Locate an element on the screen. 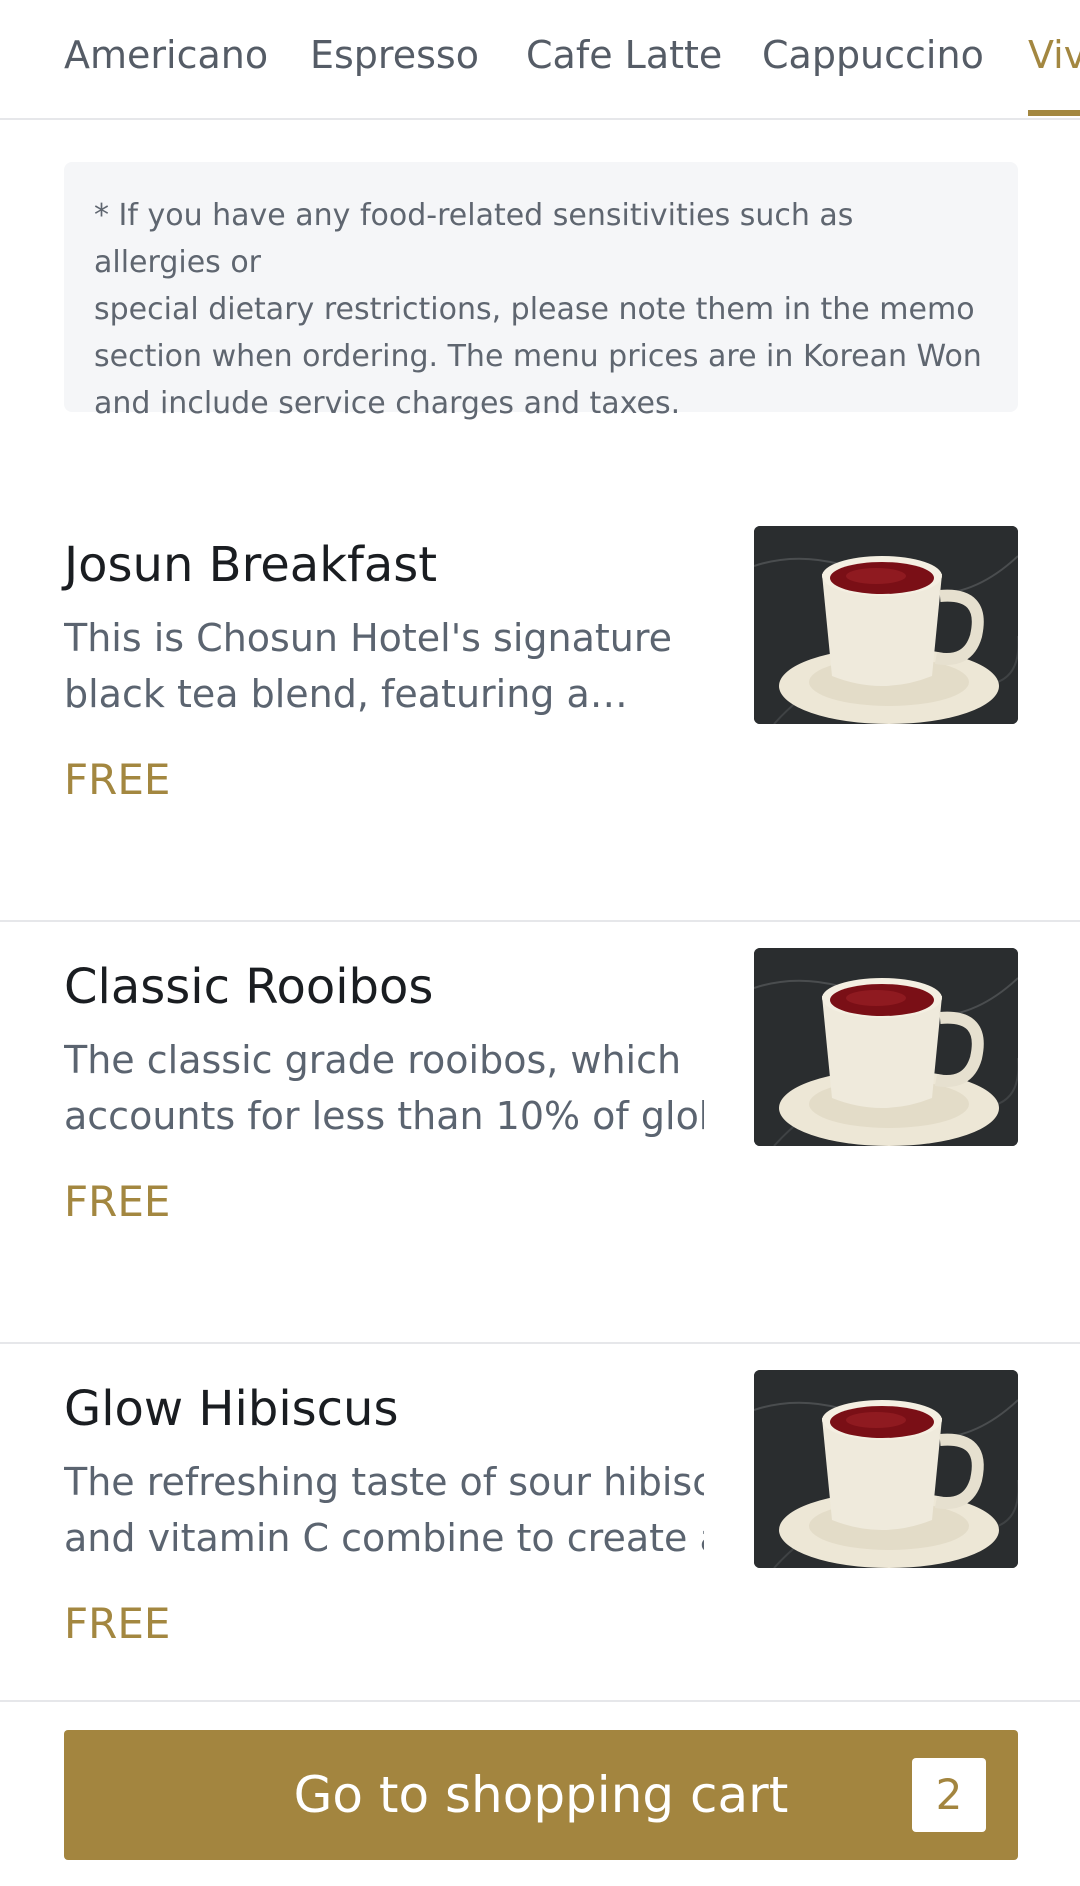  cart-button-label: Go to shopping cart is located at coordinates (541, 1795).